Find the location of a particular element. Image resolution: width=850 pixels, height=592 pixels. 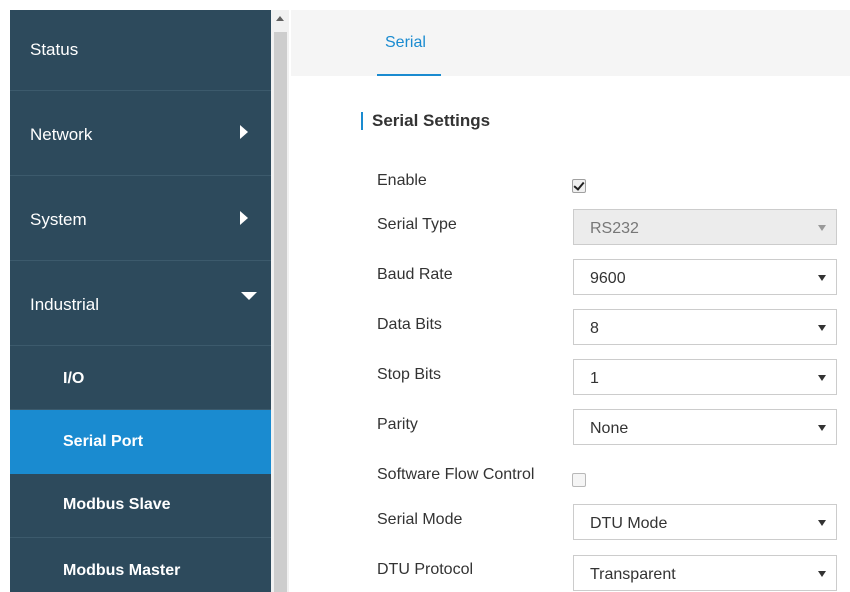

data-bits-select: 8 is located at coordinates (705, 327).